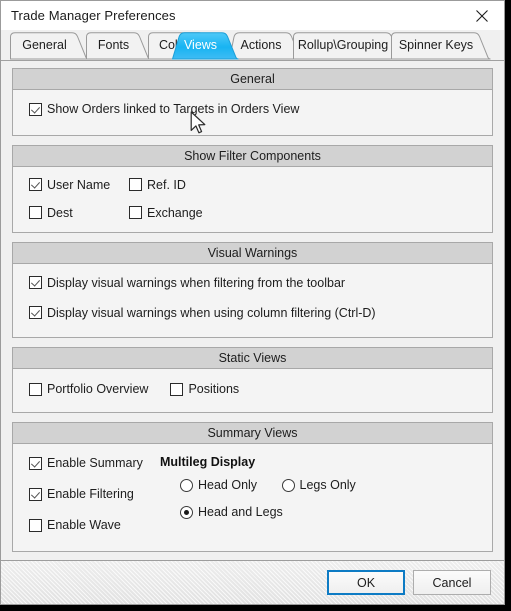 This screenshot has width=511, height=611. I want to click on group-body: User Name Ref. ID Dest Exchange, so click(252, 199).